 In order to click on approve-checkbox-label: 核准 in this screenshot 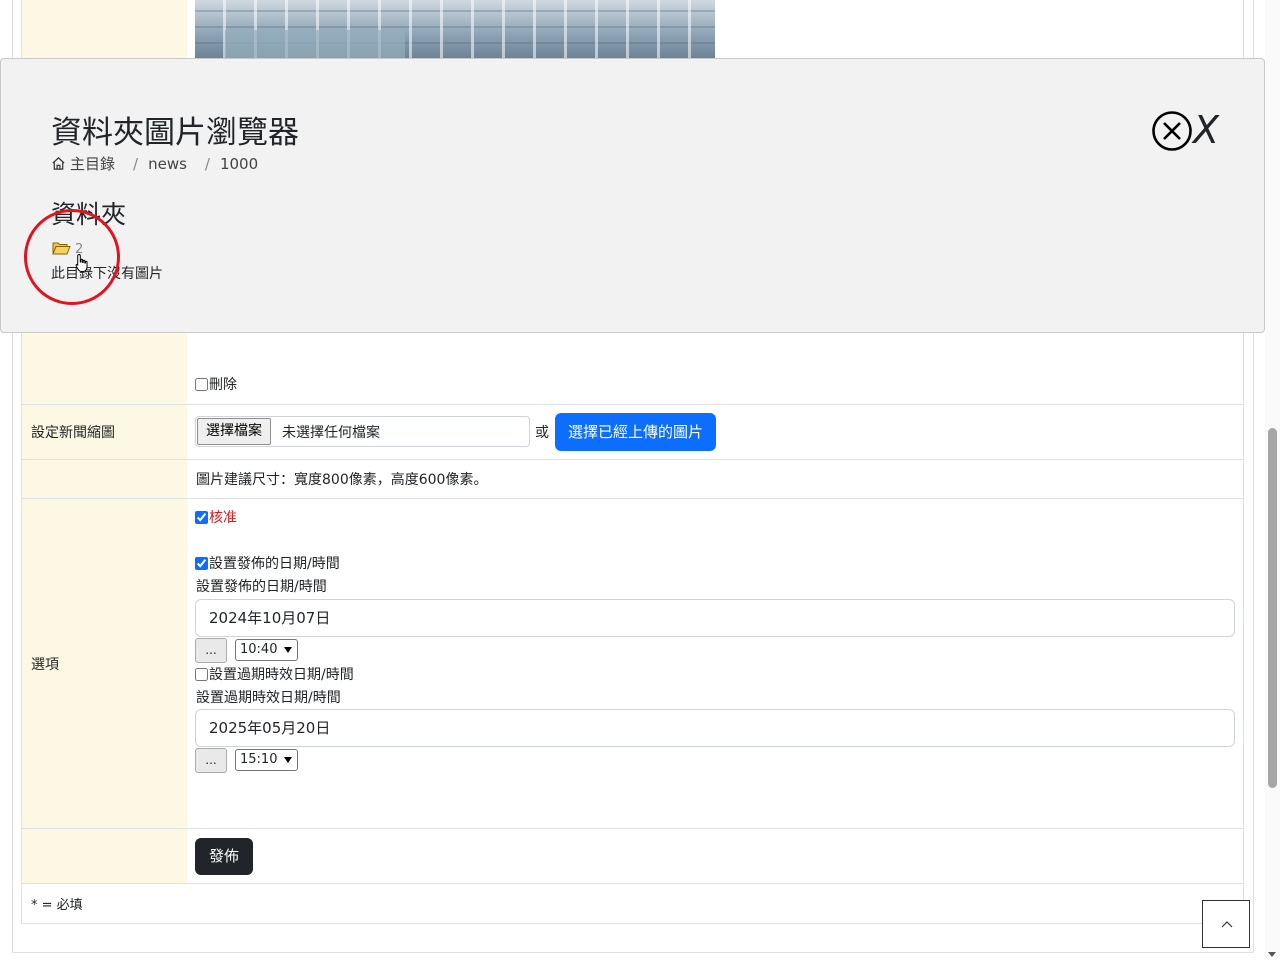, I will do `click(216, 517)`.